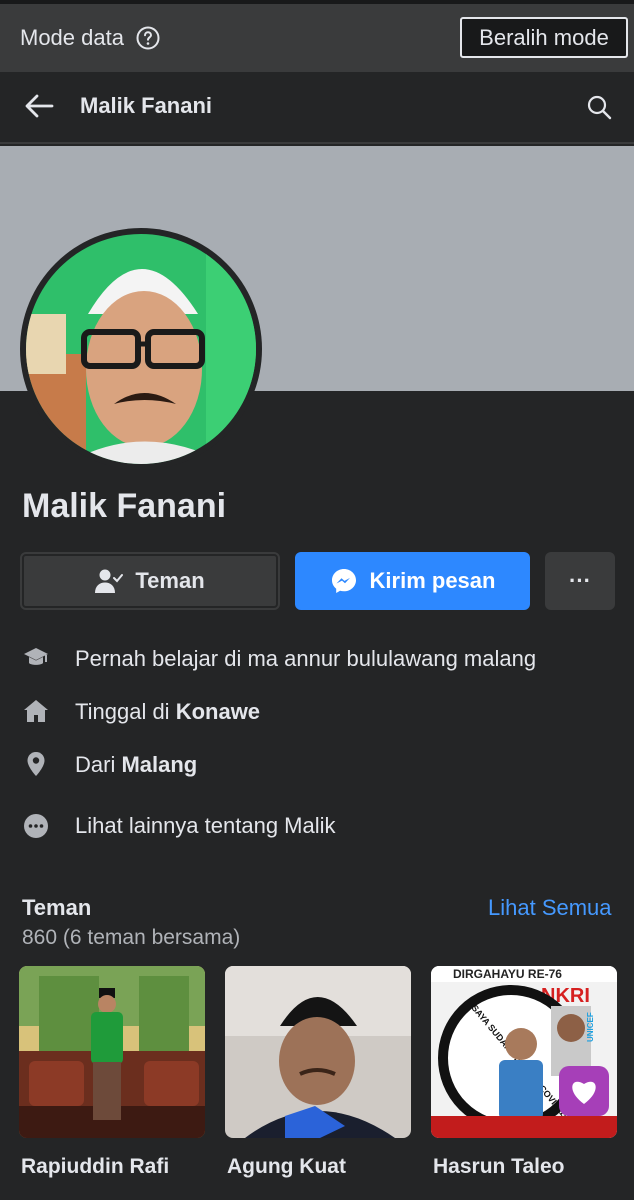  Describe the element at coordinates (36, 656) in the screenshot. I see `graduation-cap-icon` at that location.